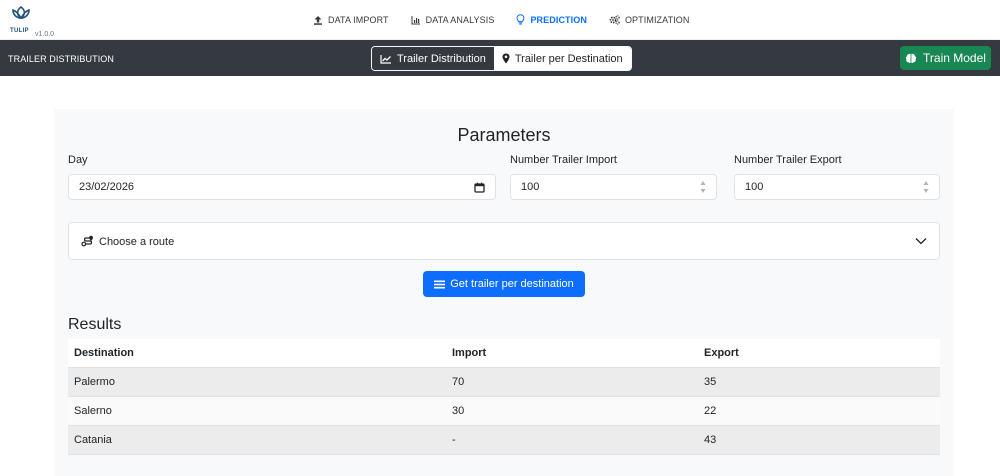  I want to click on nav-prediction: PREDICTION, so click(551, 19).